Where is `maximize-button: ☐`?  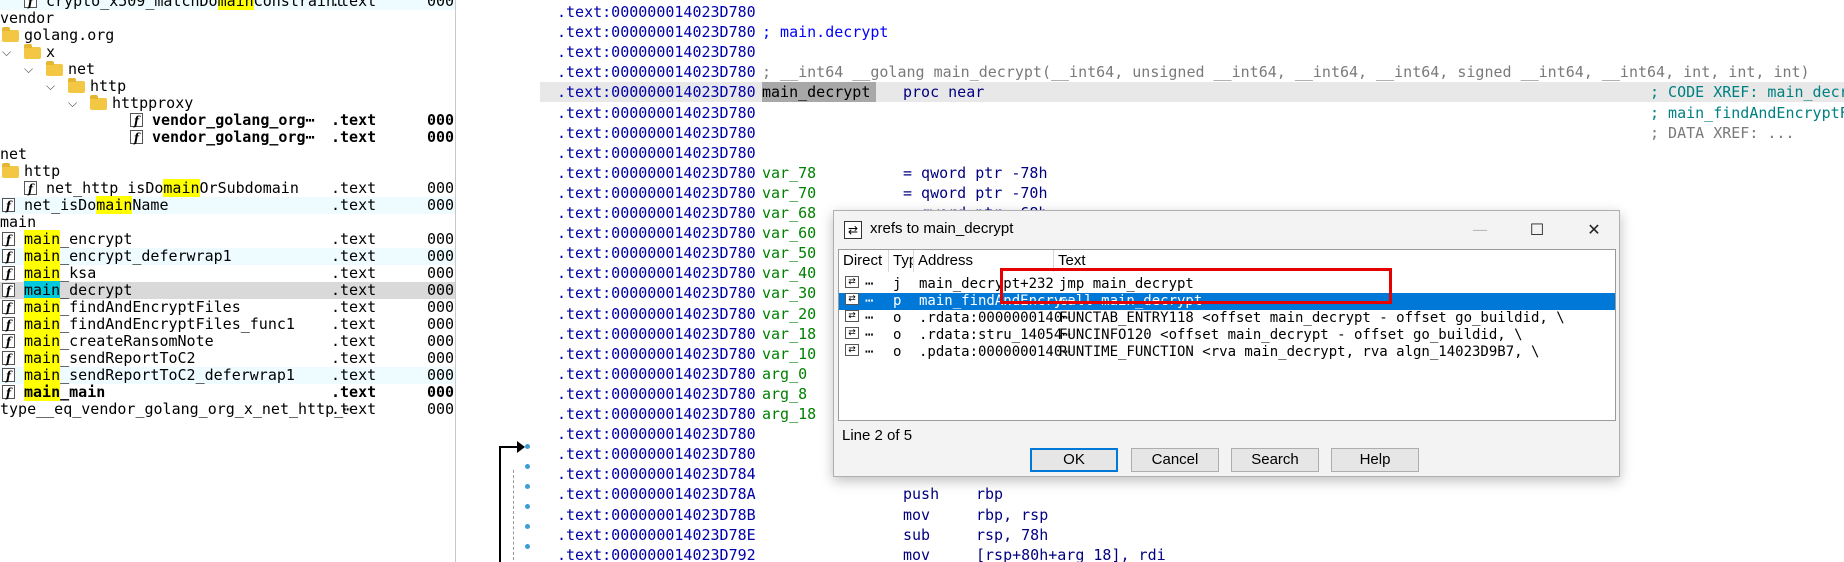
maximize-button: ☐ is located at coordinates (1537, 230).